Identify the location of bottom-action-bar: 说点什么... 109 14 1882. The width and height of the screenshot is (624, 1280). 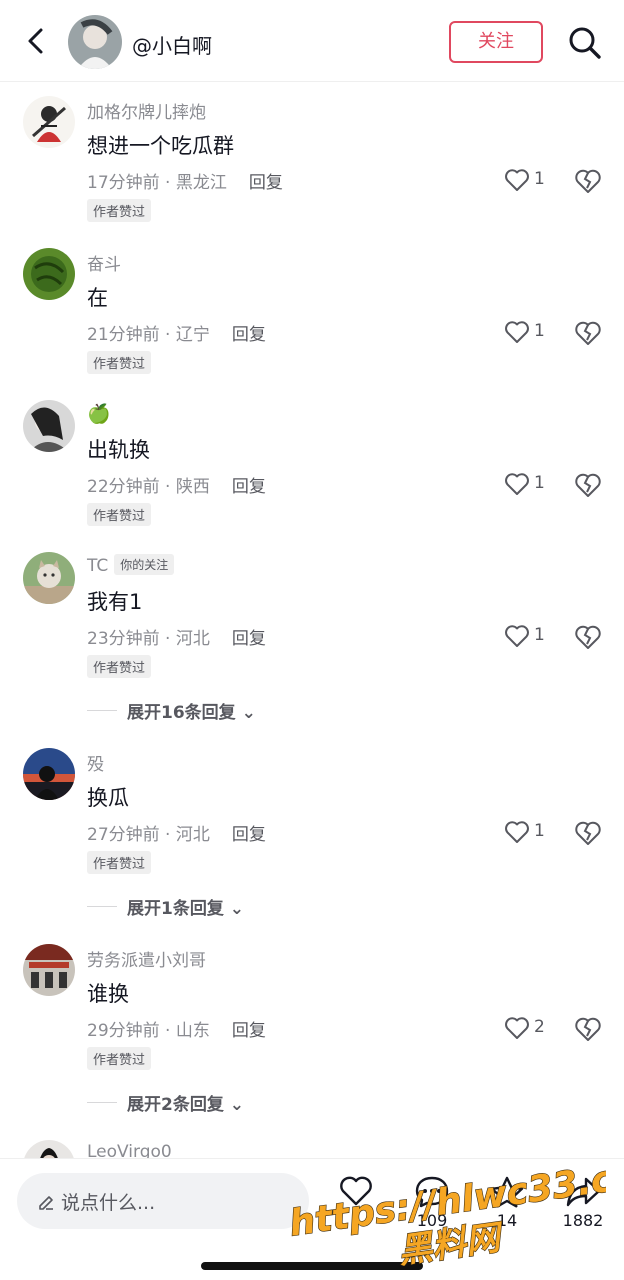
(312, 1219).